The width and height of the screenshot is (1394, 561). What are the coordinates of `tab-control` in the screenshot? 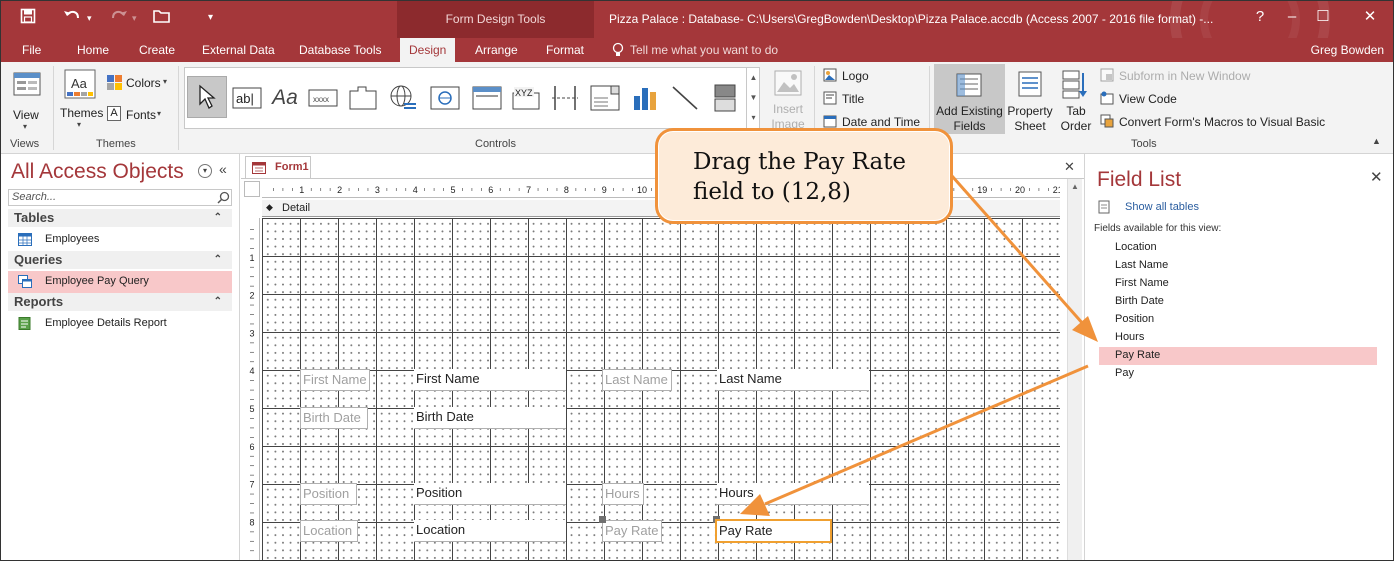 It's located at (363, 98).